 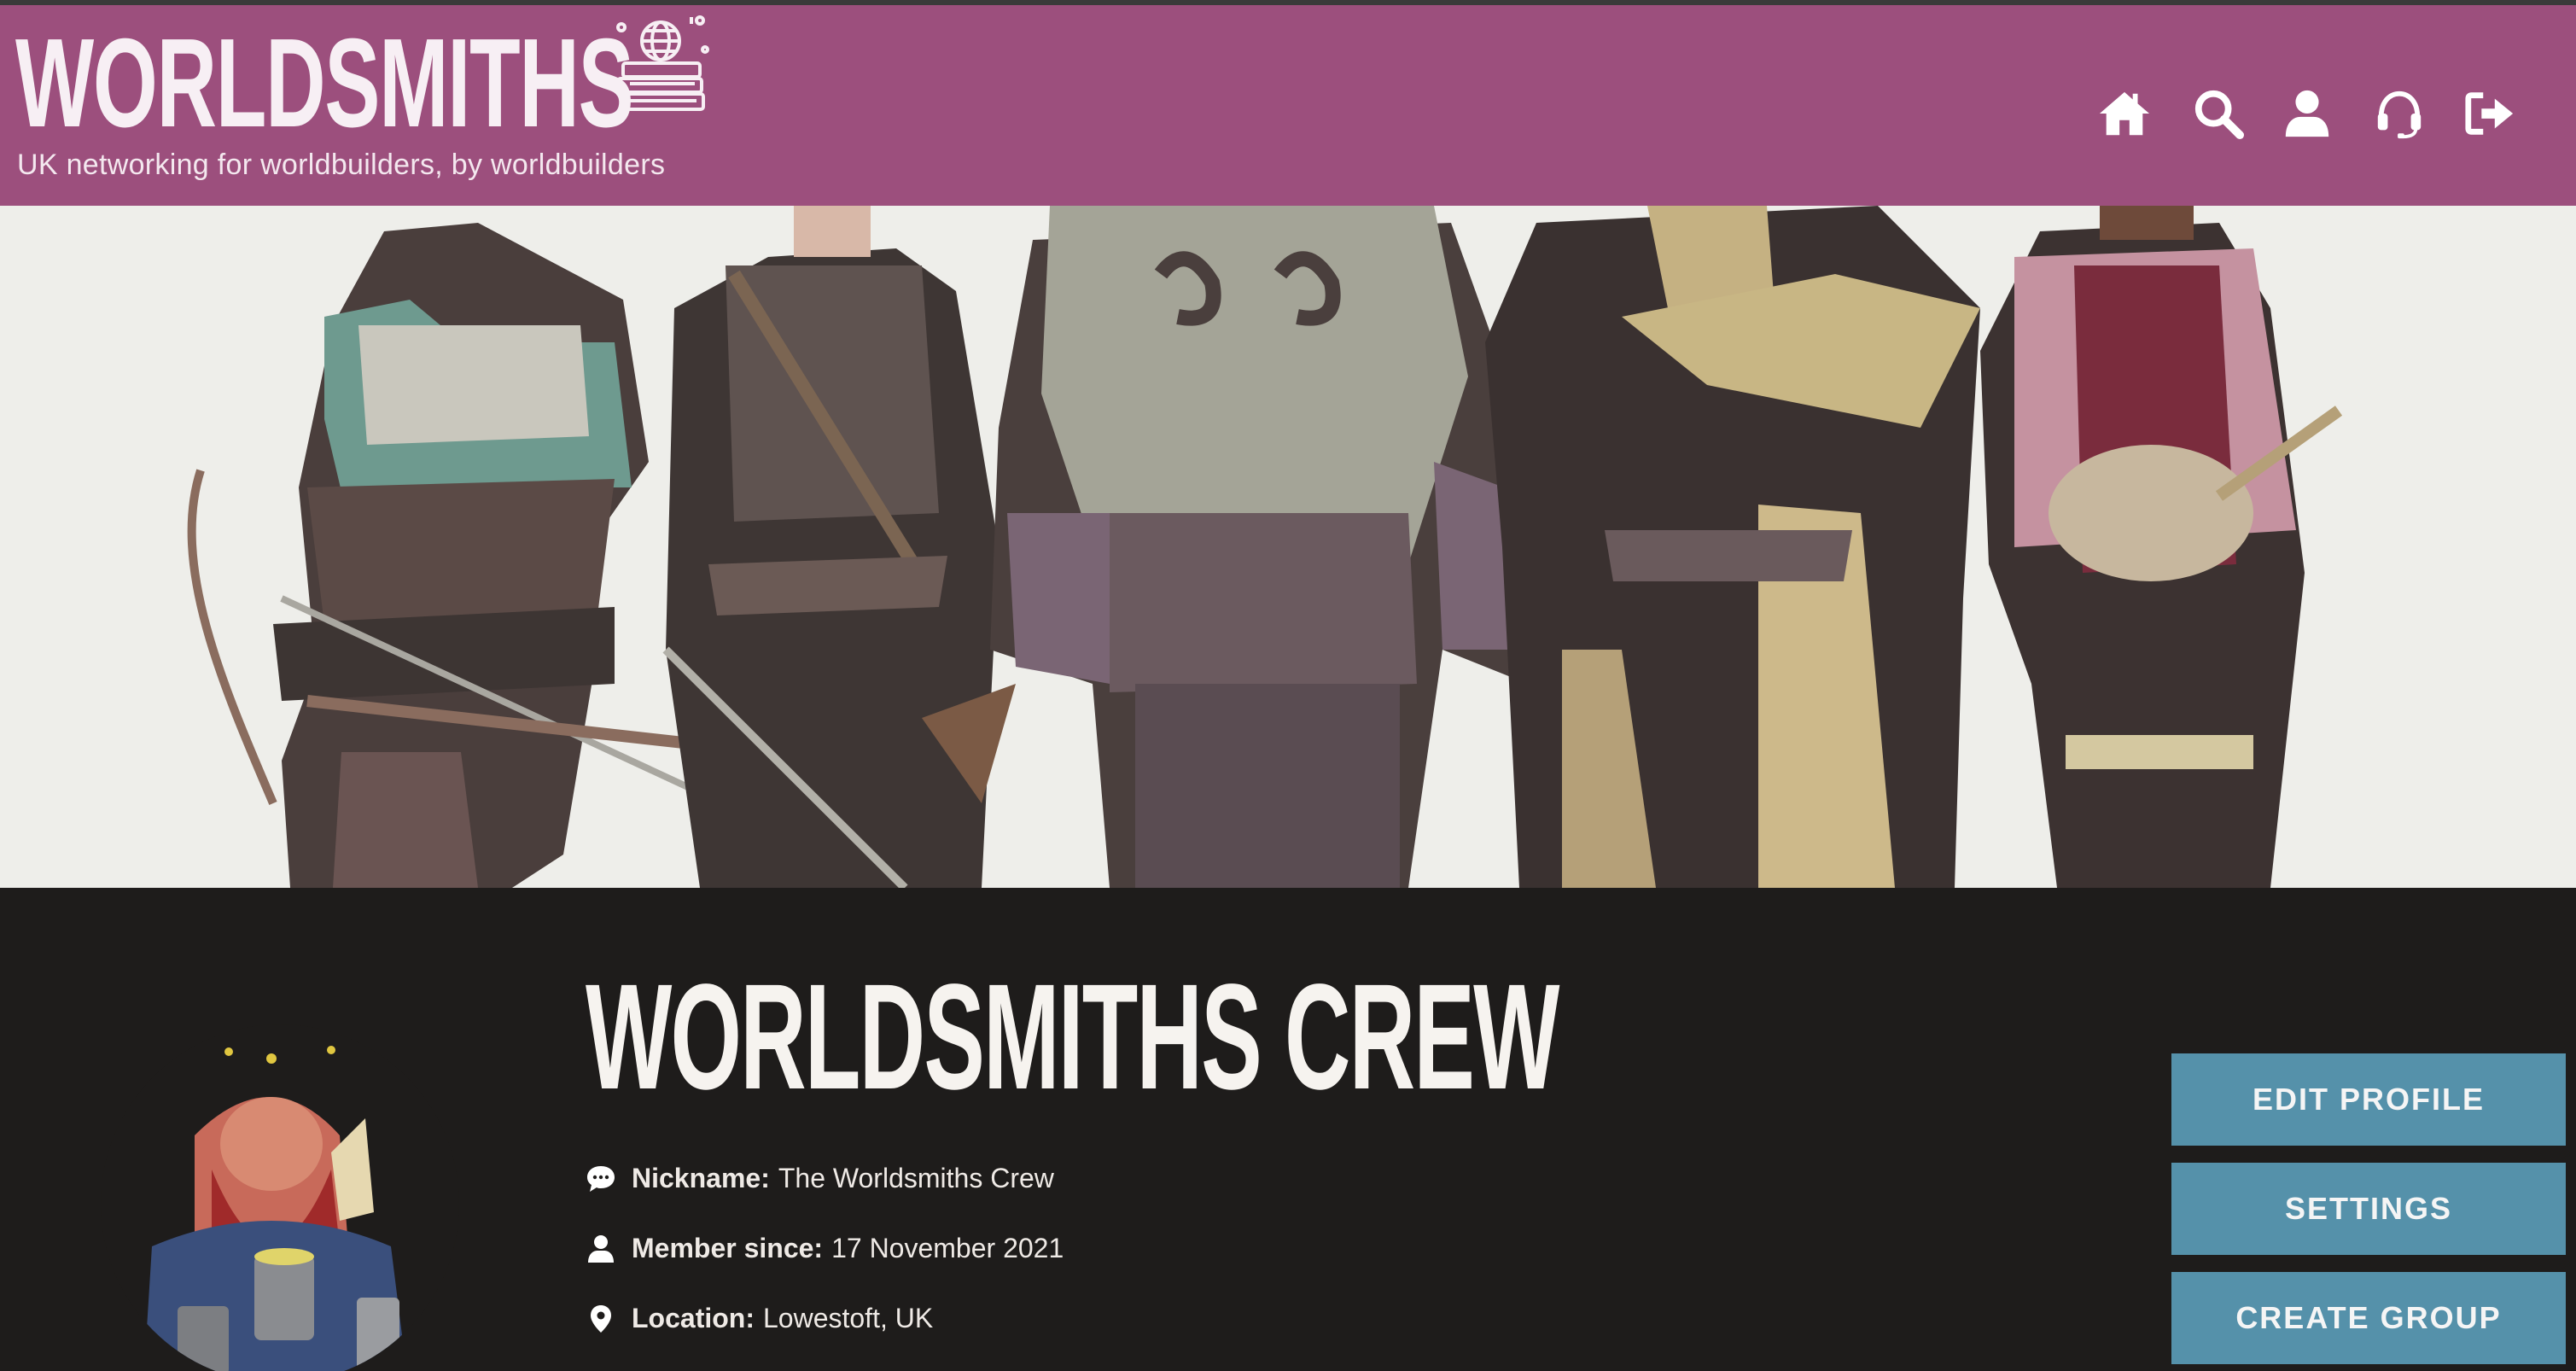 What do you see at coordinates (664, 63) in the screenshot?
I see `books-globe-icon` at bounding box center [664, 63].